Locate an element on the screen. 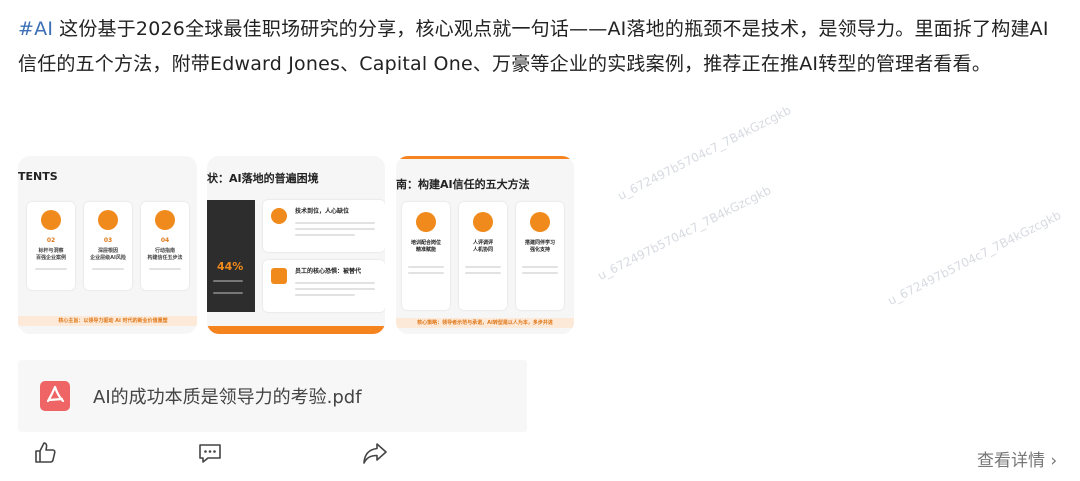 The image size is (1080, 481). thumbnail-footer-text: 核心主旨：以领导力驱动 AI 时代的新业价值重塑 is located at coordinates (113, 321).